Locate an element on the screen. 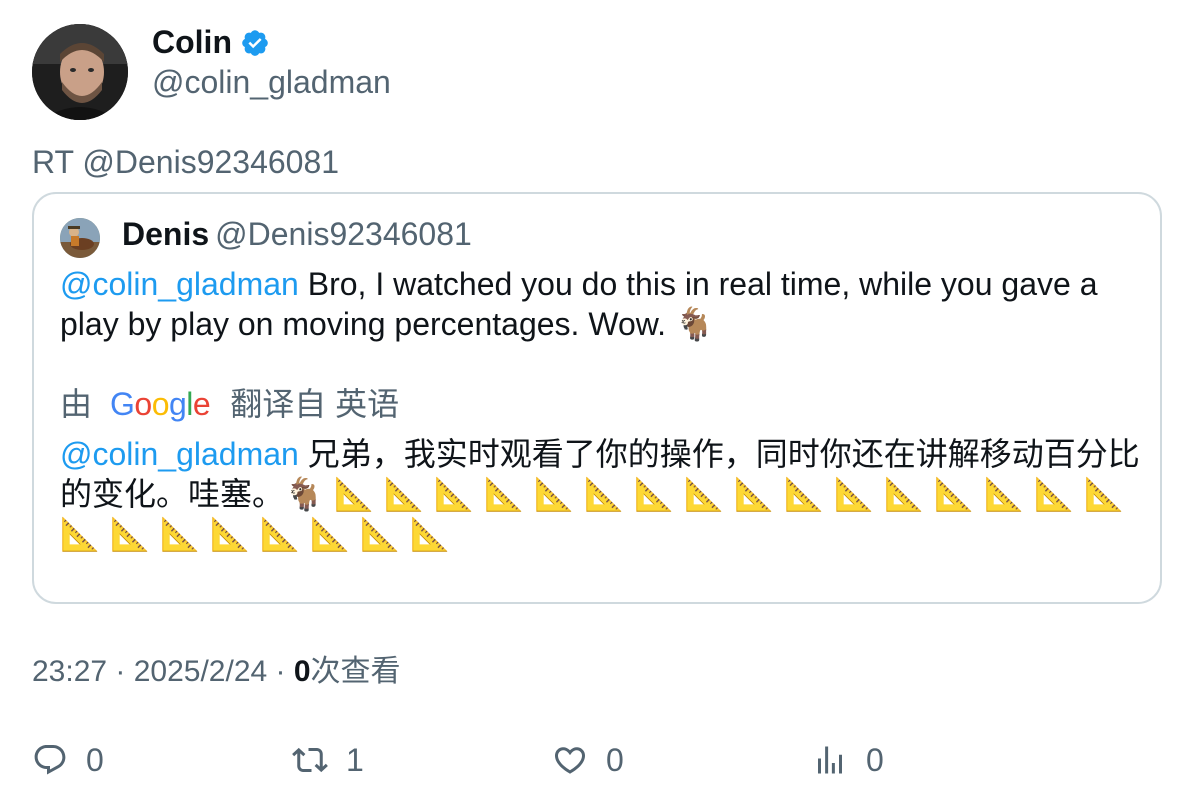 The image size is (1196, 806). views-button: 0 is located at coordinates (848, 760).